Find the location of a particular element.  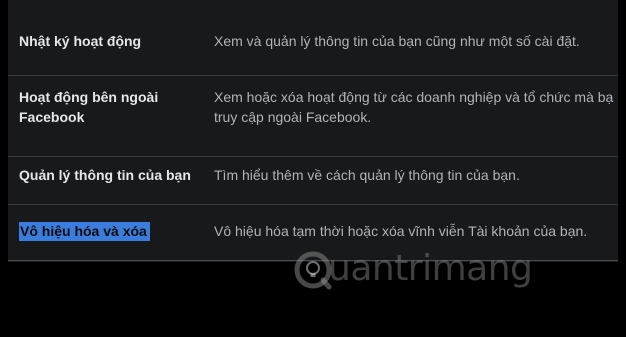

selected-text-highlight: Vô hiệu hóa và xóa is located at coordinates (84, 231).